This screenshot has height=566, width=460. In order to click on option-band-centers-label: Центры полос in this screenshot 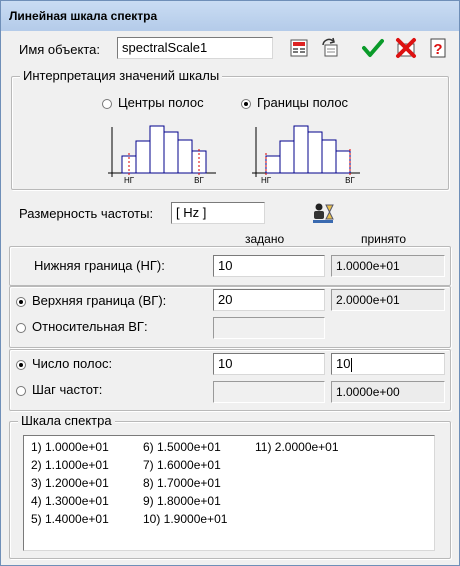, I will do `click(161, 102)`.